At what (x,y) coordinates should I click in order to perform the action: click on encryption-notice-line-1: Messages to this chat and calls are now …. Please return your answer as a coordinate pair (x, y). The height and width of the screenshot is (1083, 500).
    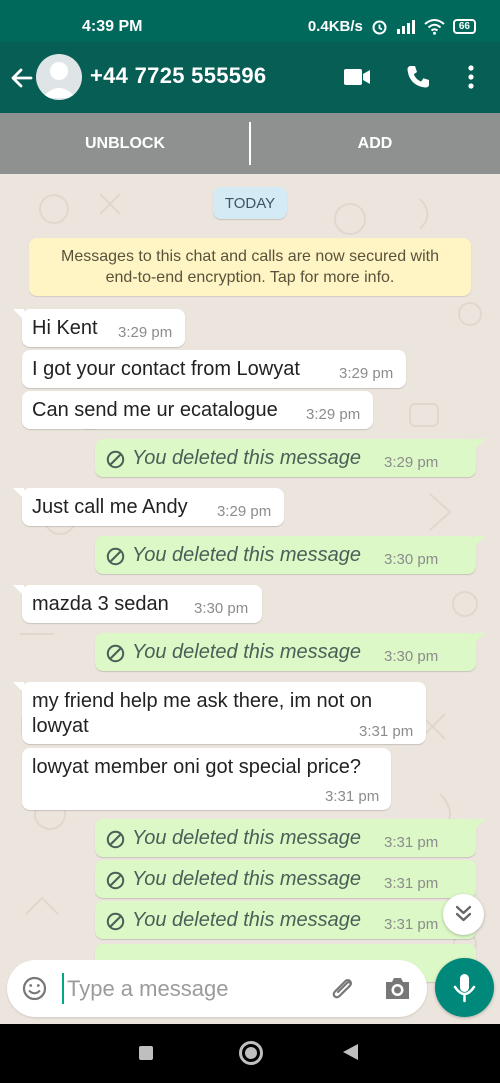
    Looking at the image, I should click on (250, 256).